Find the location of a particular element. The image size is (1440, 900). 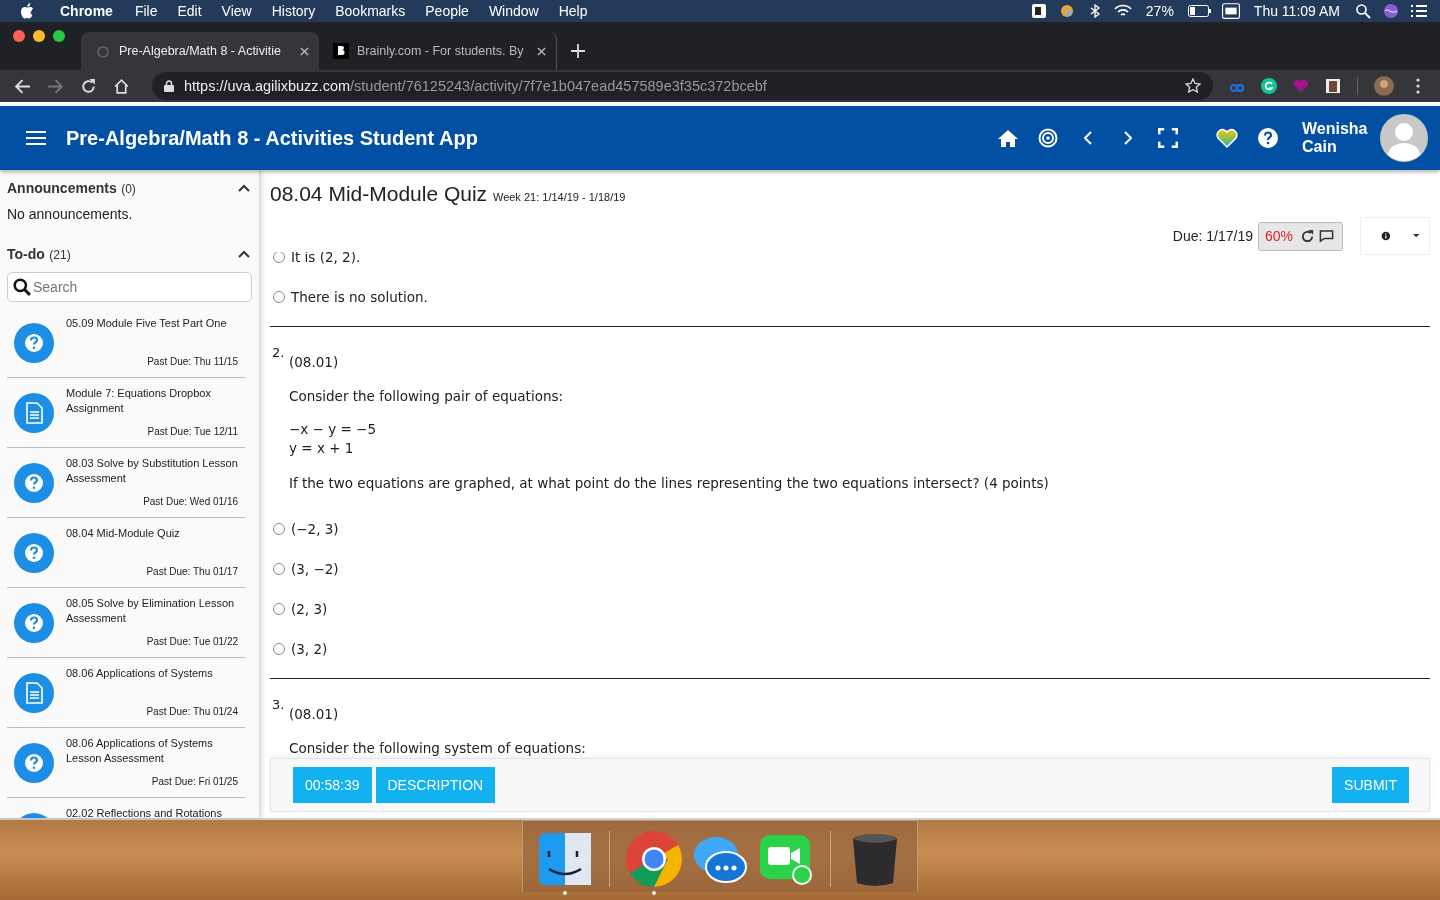

document-icon is located at coordinates (34, 693).